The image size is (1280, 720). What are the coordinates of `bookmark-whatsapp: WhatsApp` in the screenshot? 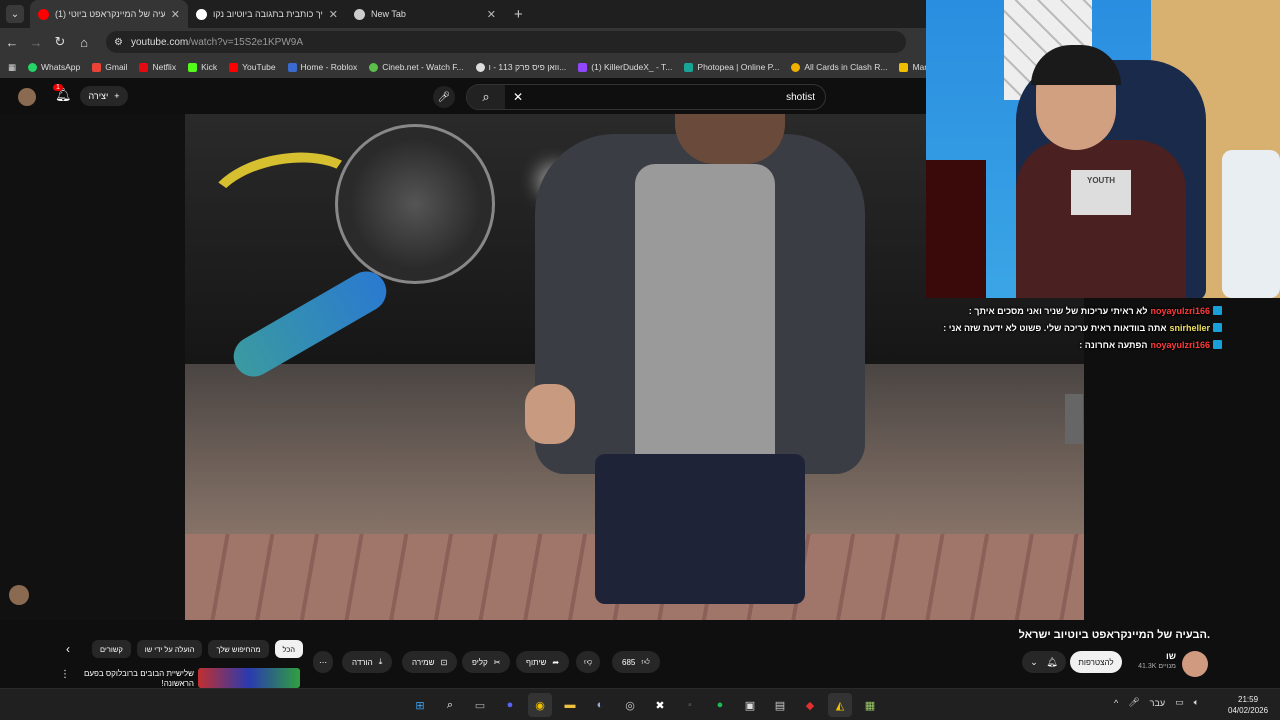 It's located at (54, 67).